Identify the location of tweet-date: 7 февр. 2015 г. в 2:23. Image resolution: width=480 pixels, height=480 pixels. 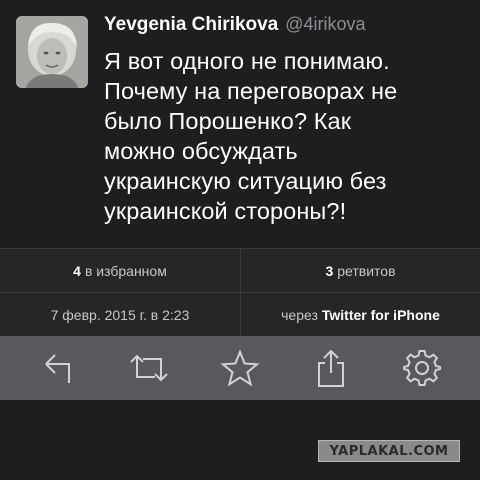
(120, 315).